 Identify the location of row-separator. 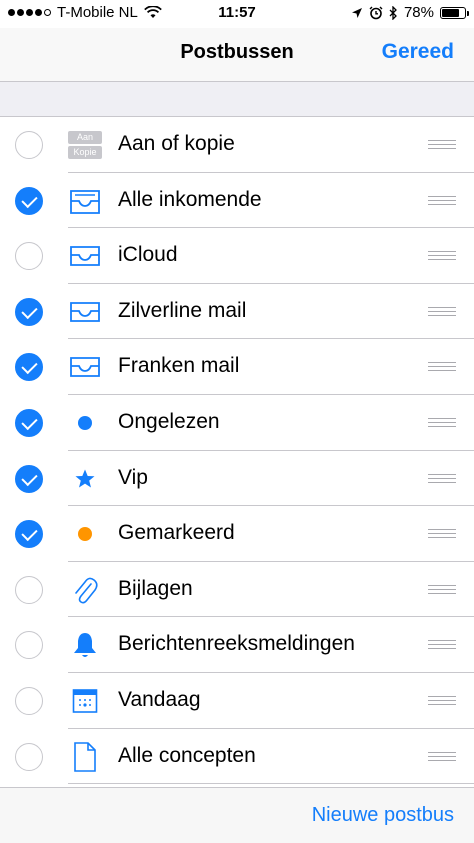
(271, 784).